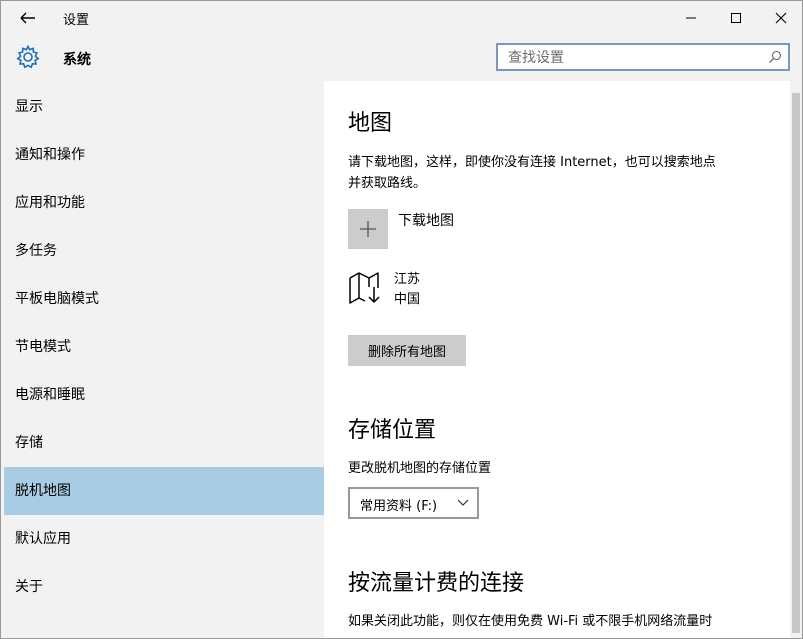  Describe the element at coordinates (407, 350) in the screenshot. I see `delete-all-maps-button: 删除所有地图` at that location.